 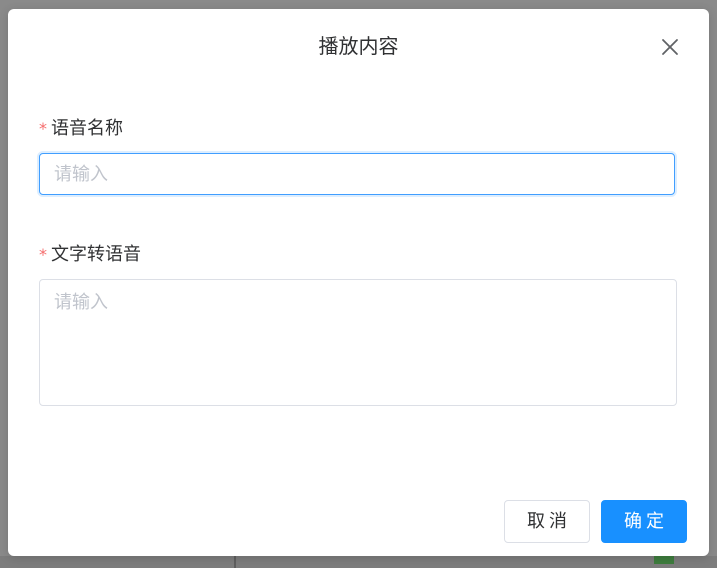 I want to click on cancel-button: 取消, so click(x=547, y=521).